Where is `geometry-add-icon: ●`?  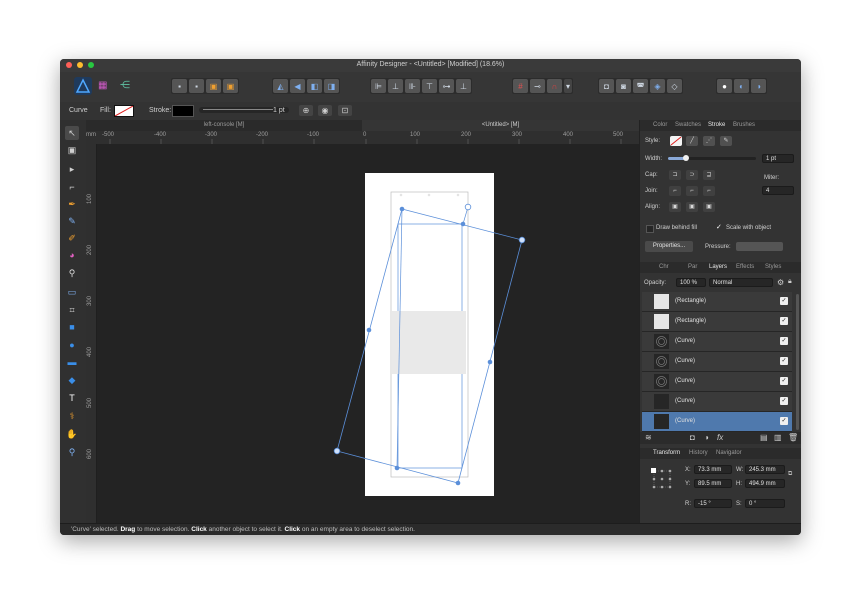
geometry-add-icon: ● is located at coordinates (724, 86).